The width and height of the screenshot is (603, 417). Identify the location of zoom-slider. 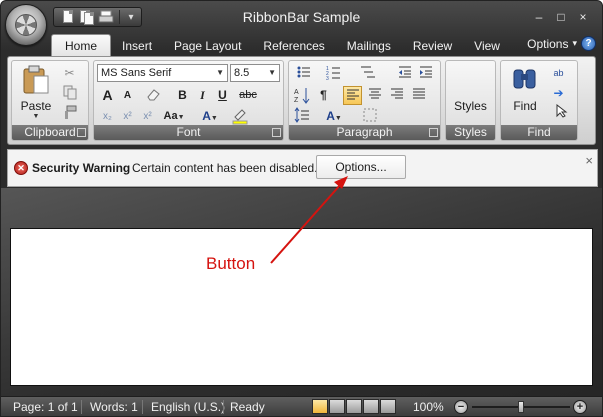
(521, 407).